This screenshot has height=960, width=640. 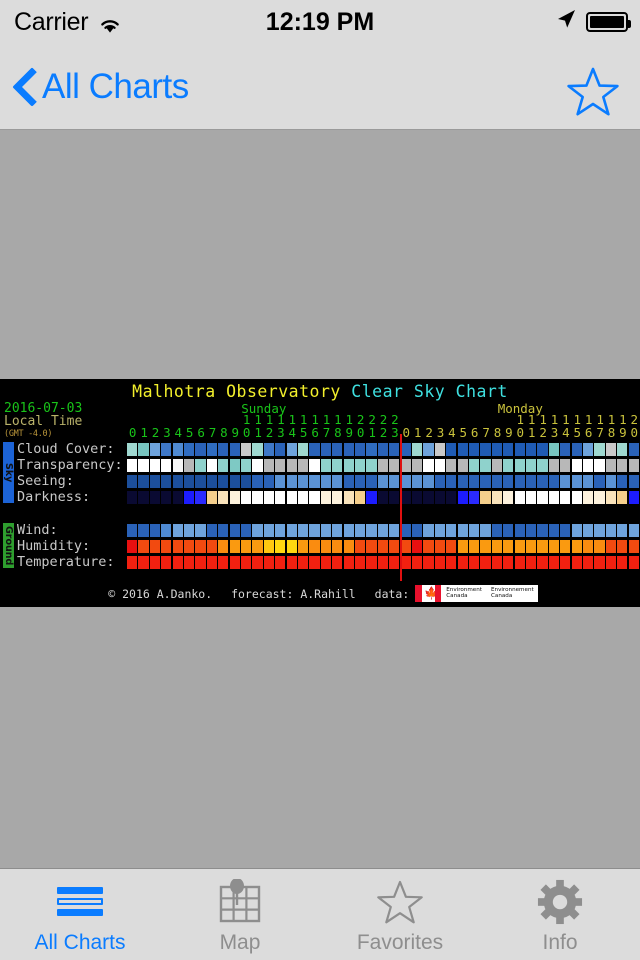 What do you see at coordinates (240, 914) in the screenshot?
I see `tab-map: Map` at bounding box center [240, 914].